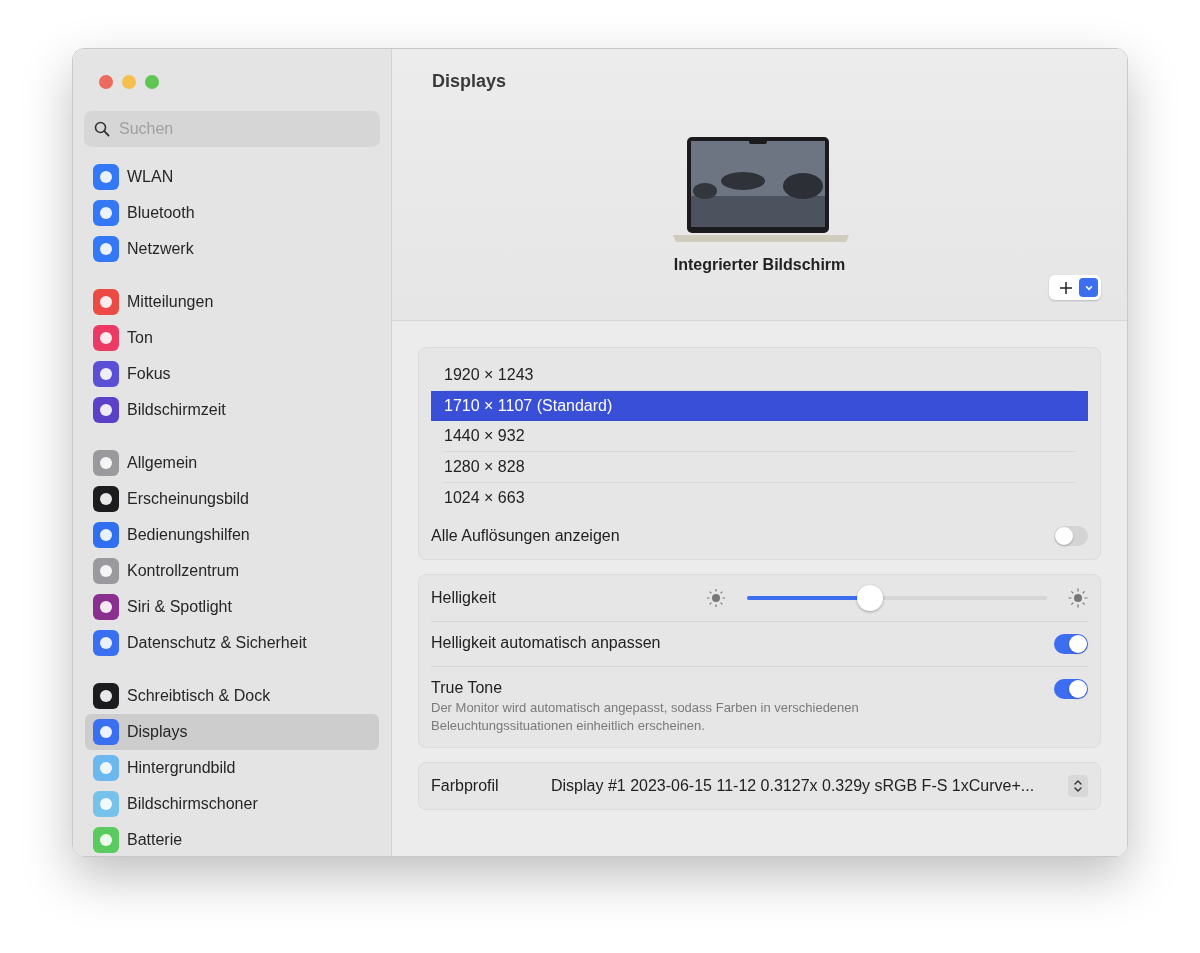  What do you see at coordinates (232, 177) in the screenshot?
I see `sidebar-item: WLAN` at bounding box center [232, 177].